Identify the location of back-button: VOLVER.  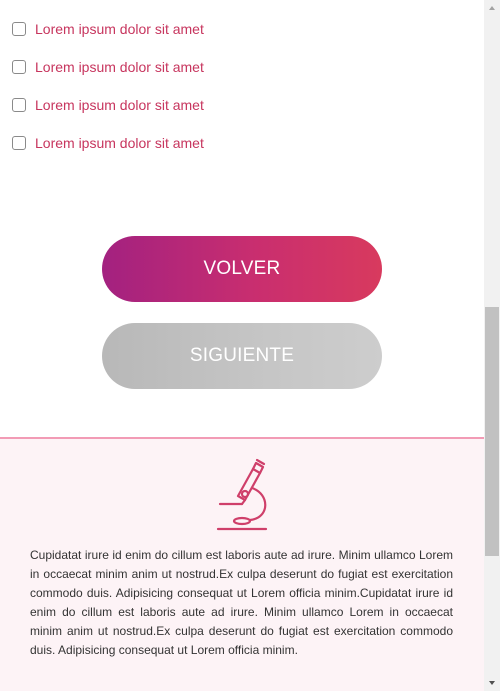
(242, 269).